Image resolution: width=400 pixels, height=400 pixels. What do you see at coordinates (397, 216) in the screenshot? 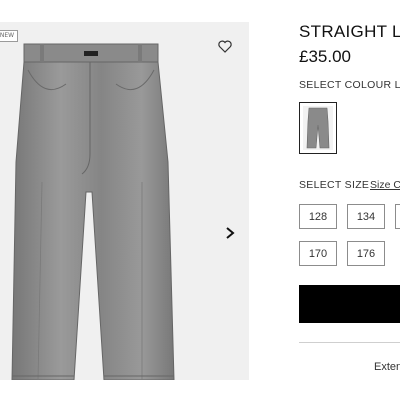
I see `size-option` at bounding box center [397, 216].